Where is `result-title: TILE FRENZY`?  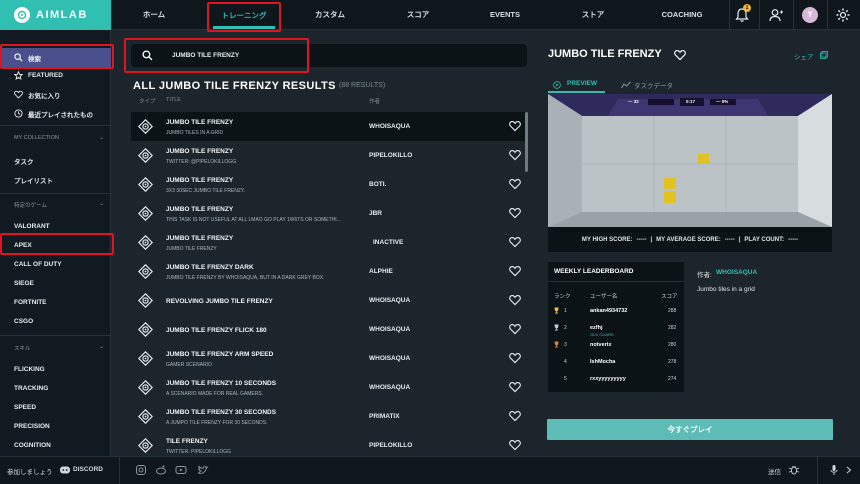 result-title: TILE FRENZY is located at coordinates (187, 441).